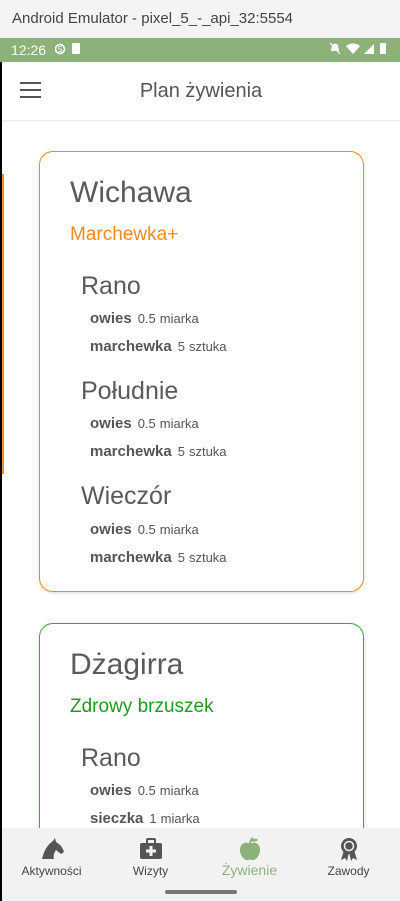 The width and height of the screenshot is (400, 901). I want to click on nav-item-zywienie: Żywienie, so click(249, 858).